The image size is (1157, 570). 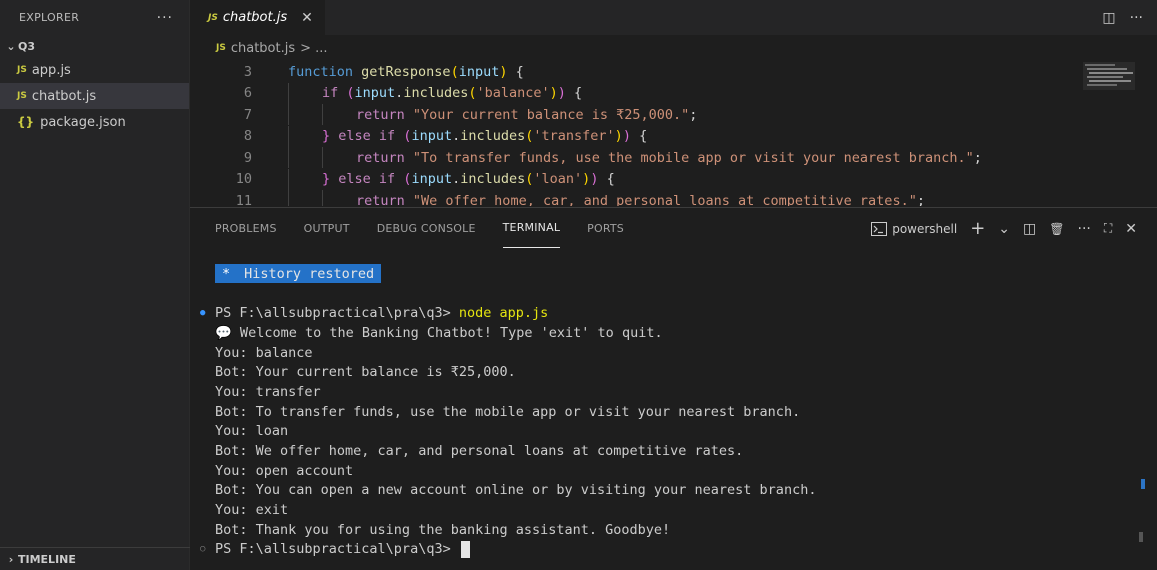 I want to click on scrollbar-marker, so click(x=1143, y=484).